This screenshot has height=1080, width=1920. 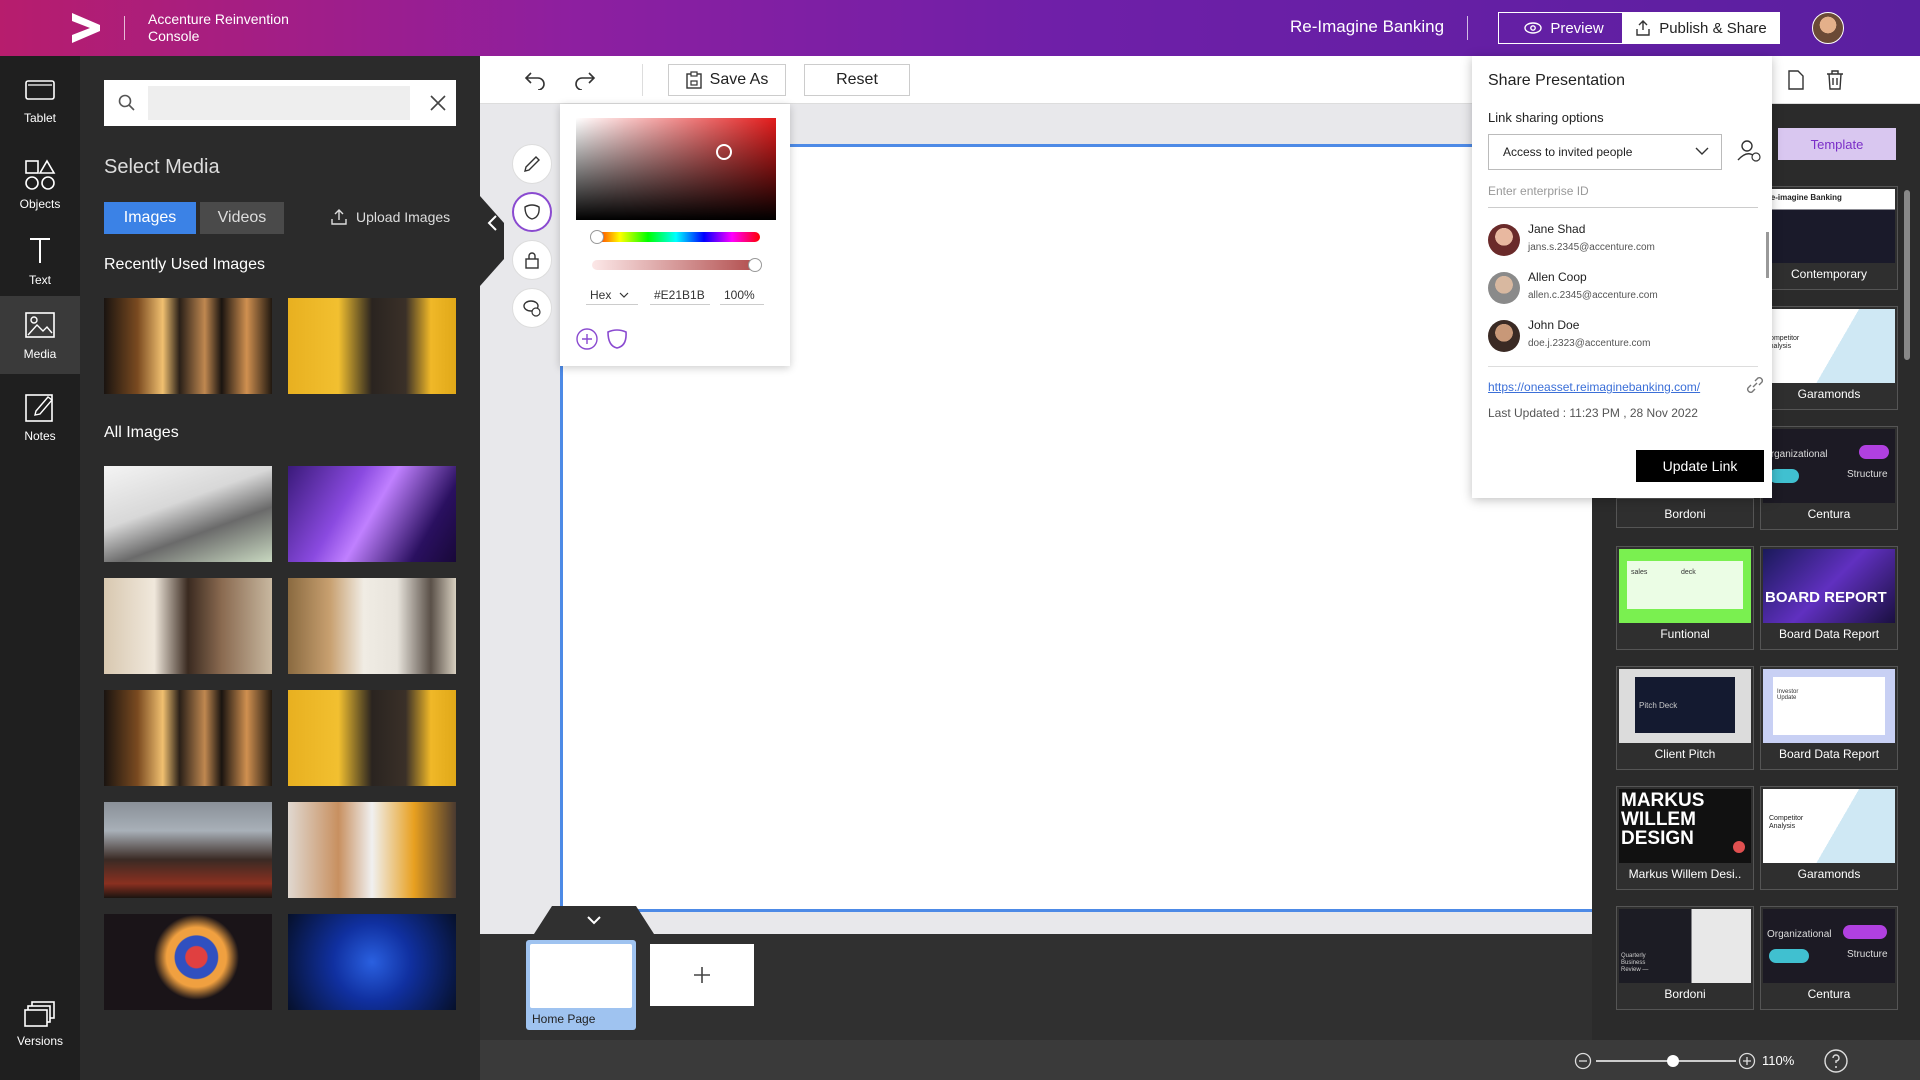 What do you see at coordinates (532, 164) in the screenshot?
I see `pencil-tool-button` at bounding box center [532, 164].